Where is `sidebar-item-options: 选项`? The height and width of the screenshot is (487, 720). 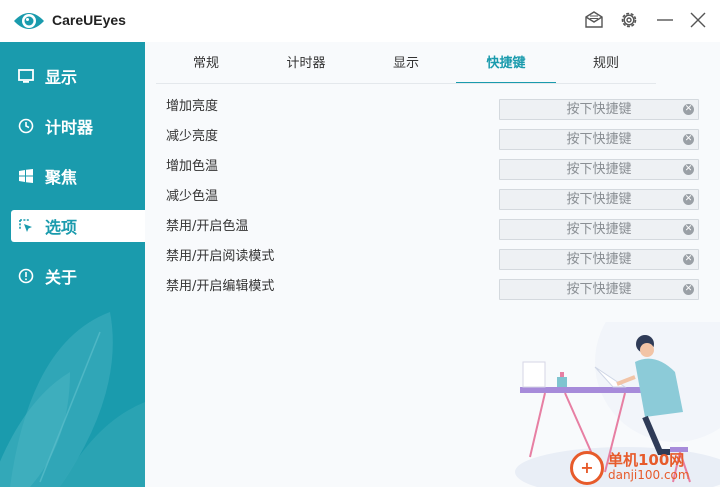 sidebar-item-options: 选项 is located at coordinates (78, 226).